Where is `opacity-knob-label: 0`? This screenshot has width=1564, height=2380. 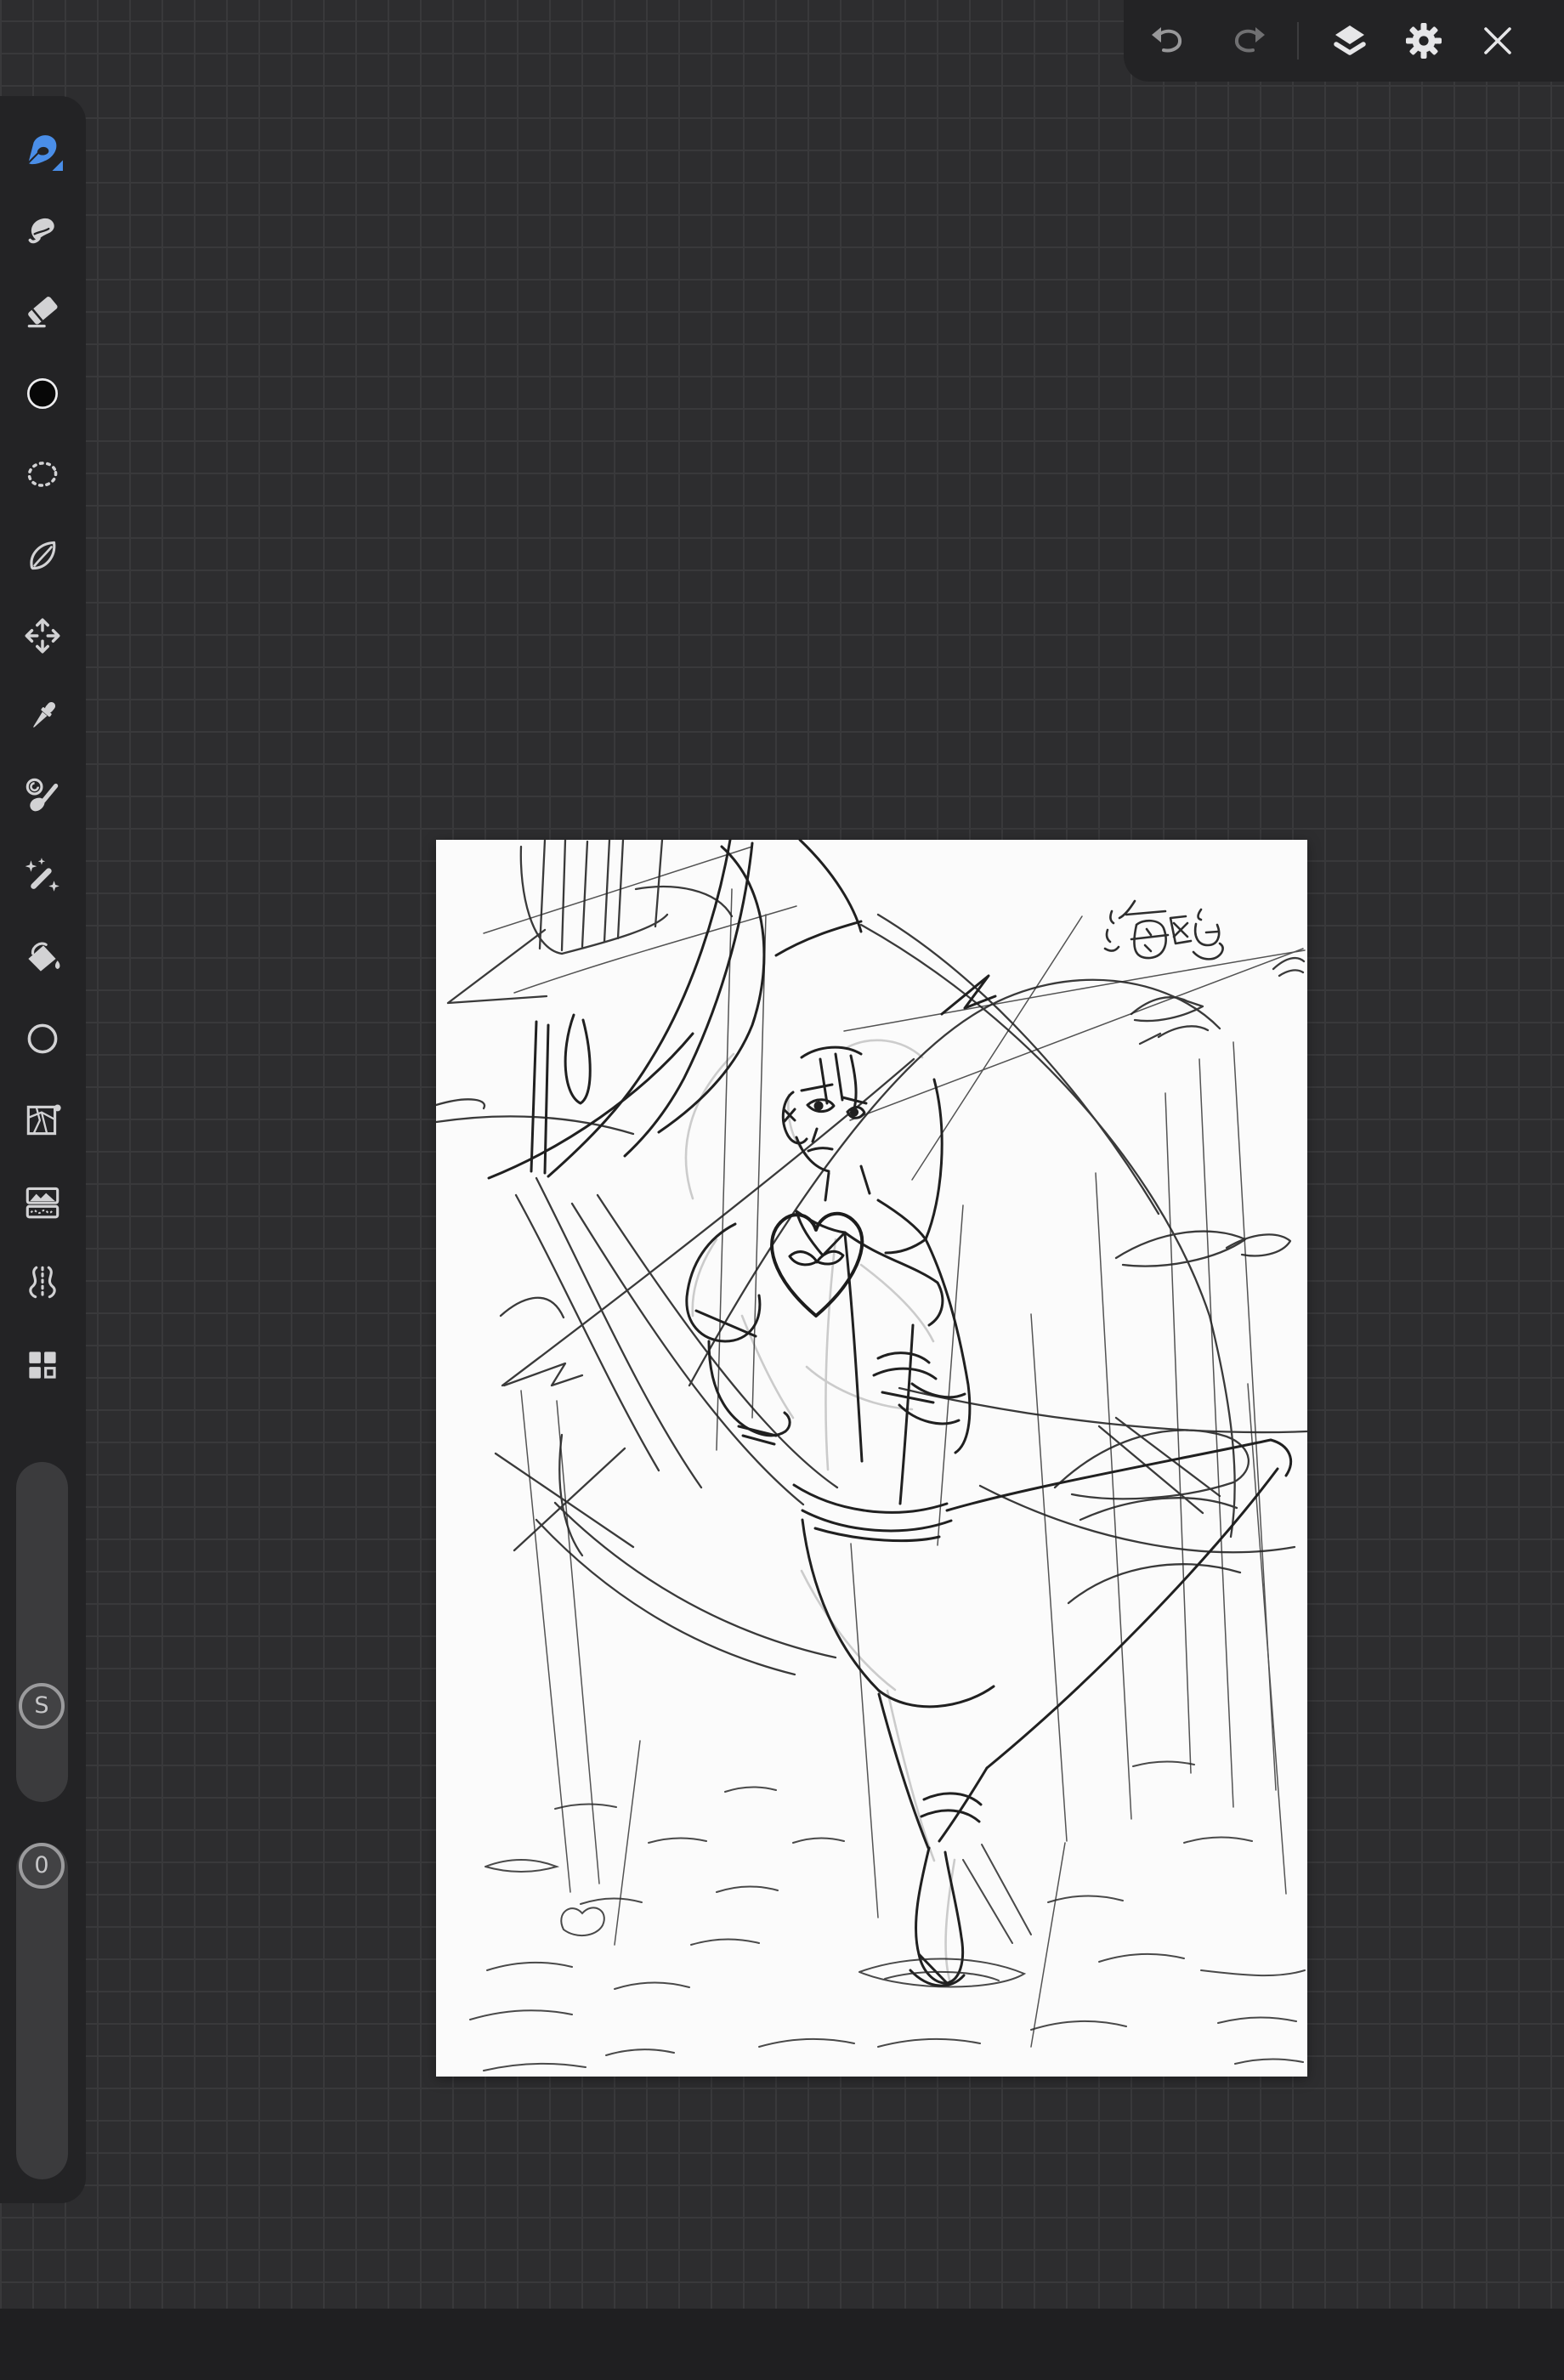
opacity-knob-label: 0 is located at coordinates (41, 1865).